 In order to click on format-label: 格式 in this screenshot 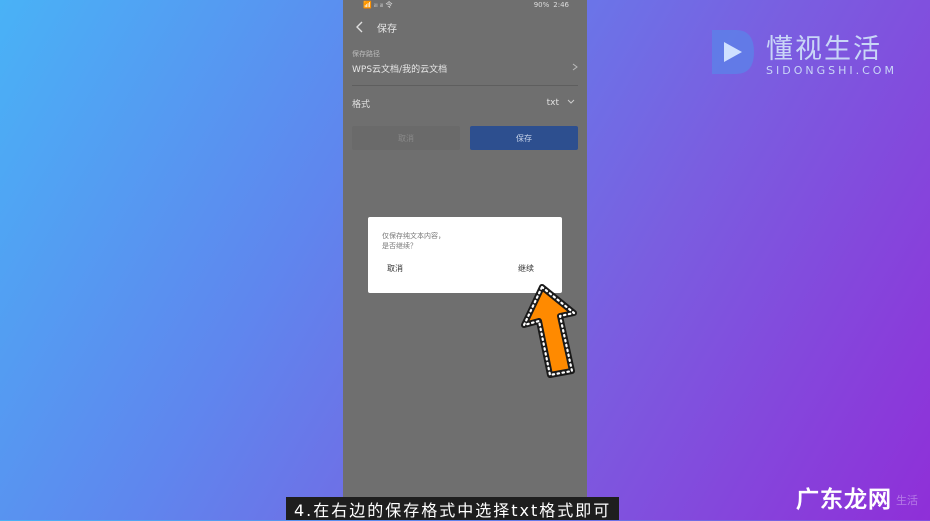, I will do `click(361, 104)`.